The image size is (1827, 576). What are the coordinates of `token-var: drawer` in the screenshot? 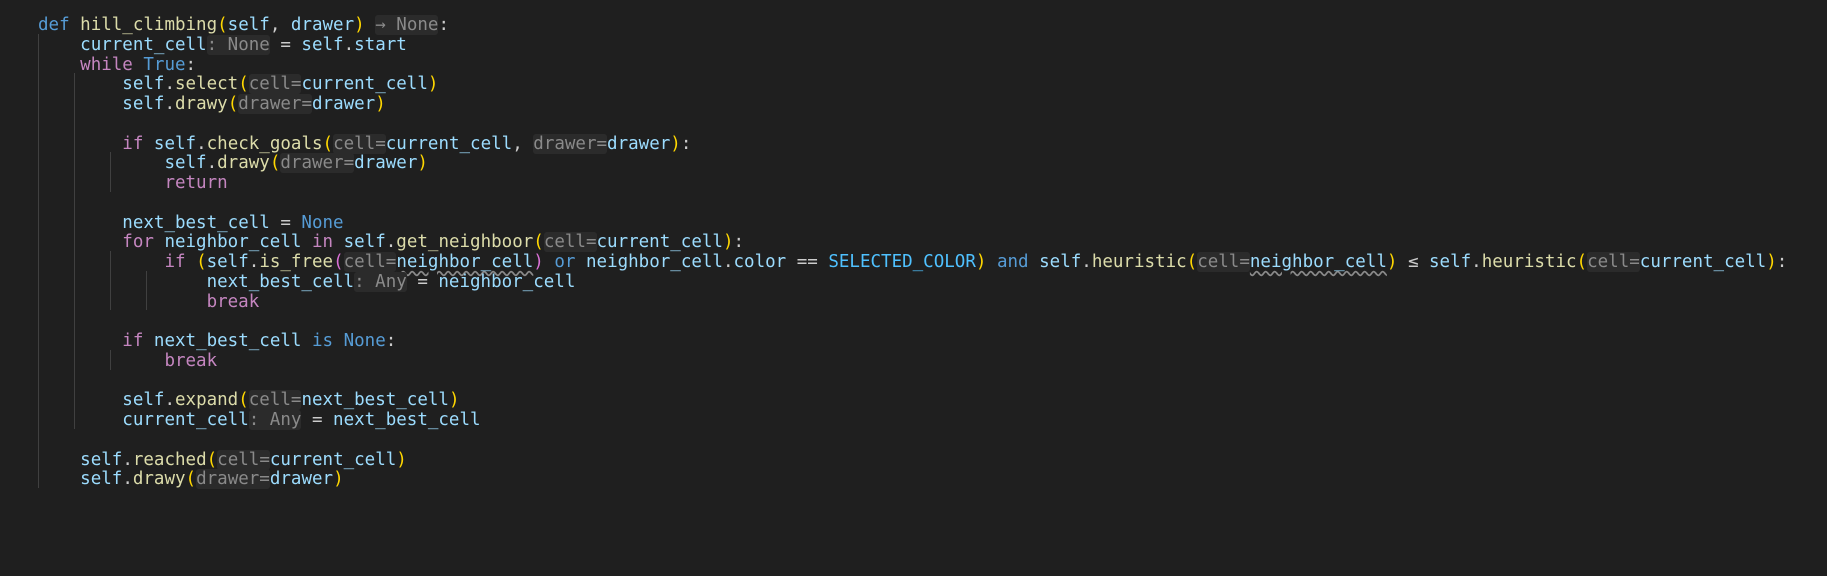 It's located at (386, 163).